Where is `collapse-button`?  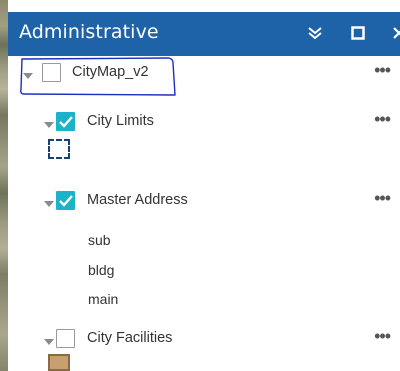 collapse-button is located at coordinates (315, 33).